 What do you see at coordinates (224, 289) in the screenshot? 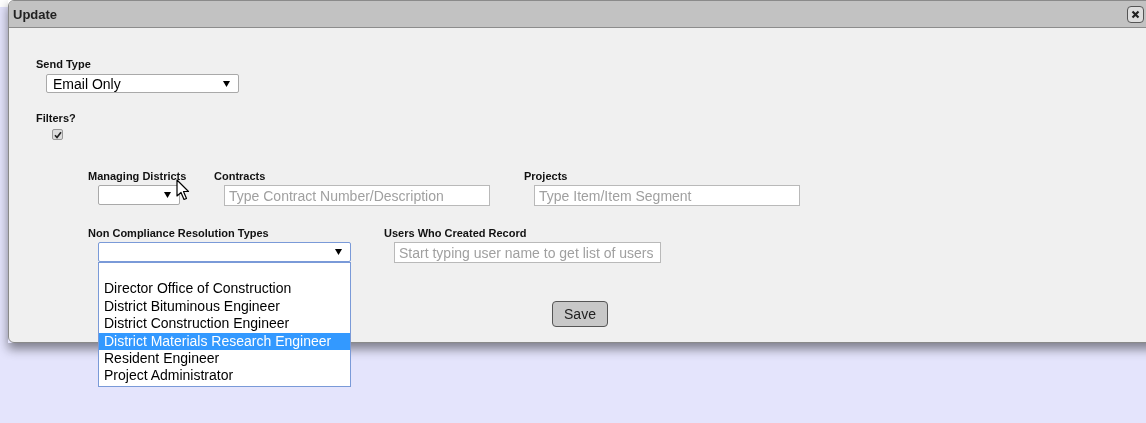
I see `dropdown-option: Director Office of Construction` at bounding box center [224, 289].